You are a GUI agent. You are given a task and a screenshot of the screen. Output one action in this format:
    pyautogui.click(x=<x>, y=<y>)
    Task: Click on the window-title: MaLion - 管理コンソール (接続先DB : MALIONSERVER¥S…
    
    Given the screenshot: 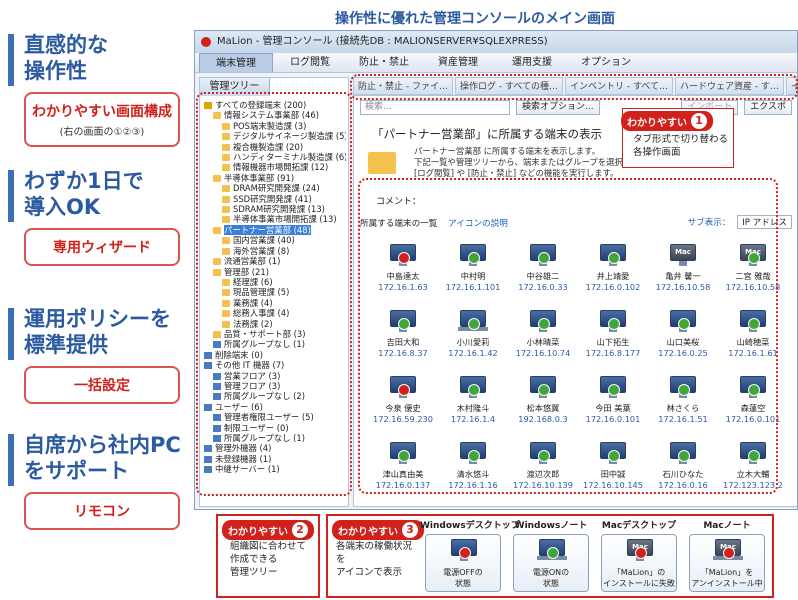 What is the action you would take?
    pyautogui.click(x=382, y=41)
    